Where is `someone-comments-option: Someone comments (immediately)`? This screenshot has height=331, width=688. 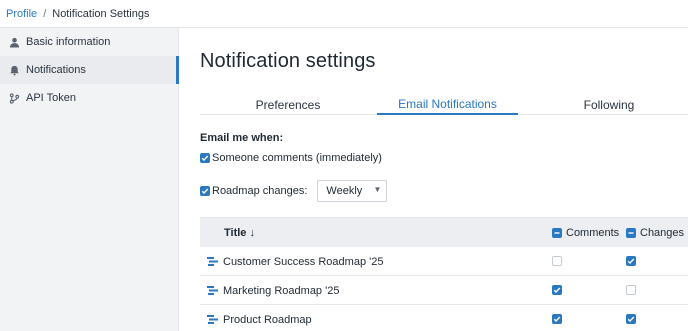
someone-comments-option: Someone comments (immediately) is located at coordinates (291, 158).